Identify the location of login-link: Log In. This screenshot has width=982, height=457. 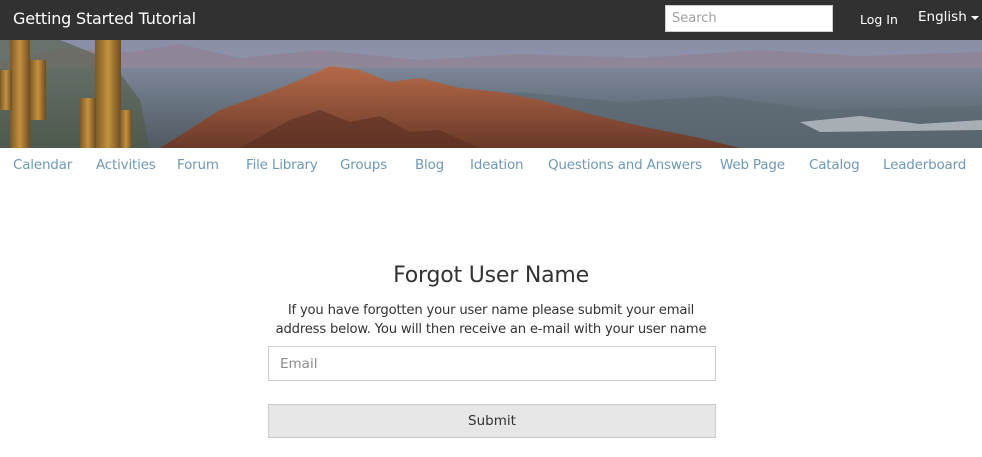
(879, 19).